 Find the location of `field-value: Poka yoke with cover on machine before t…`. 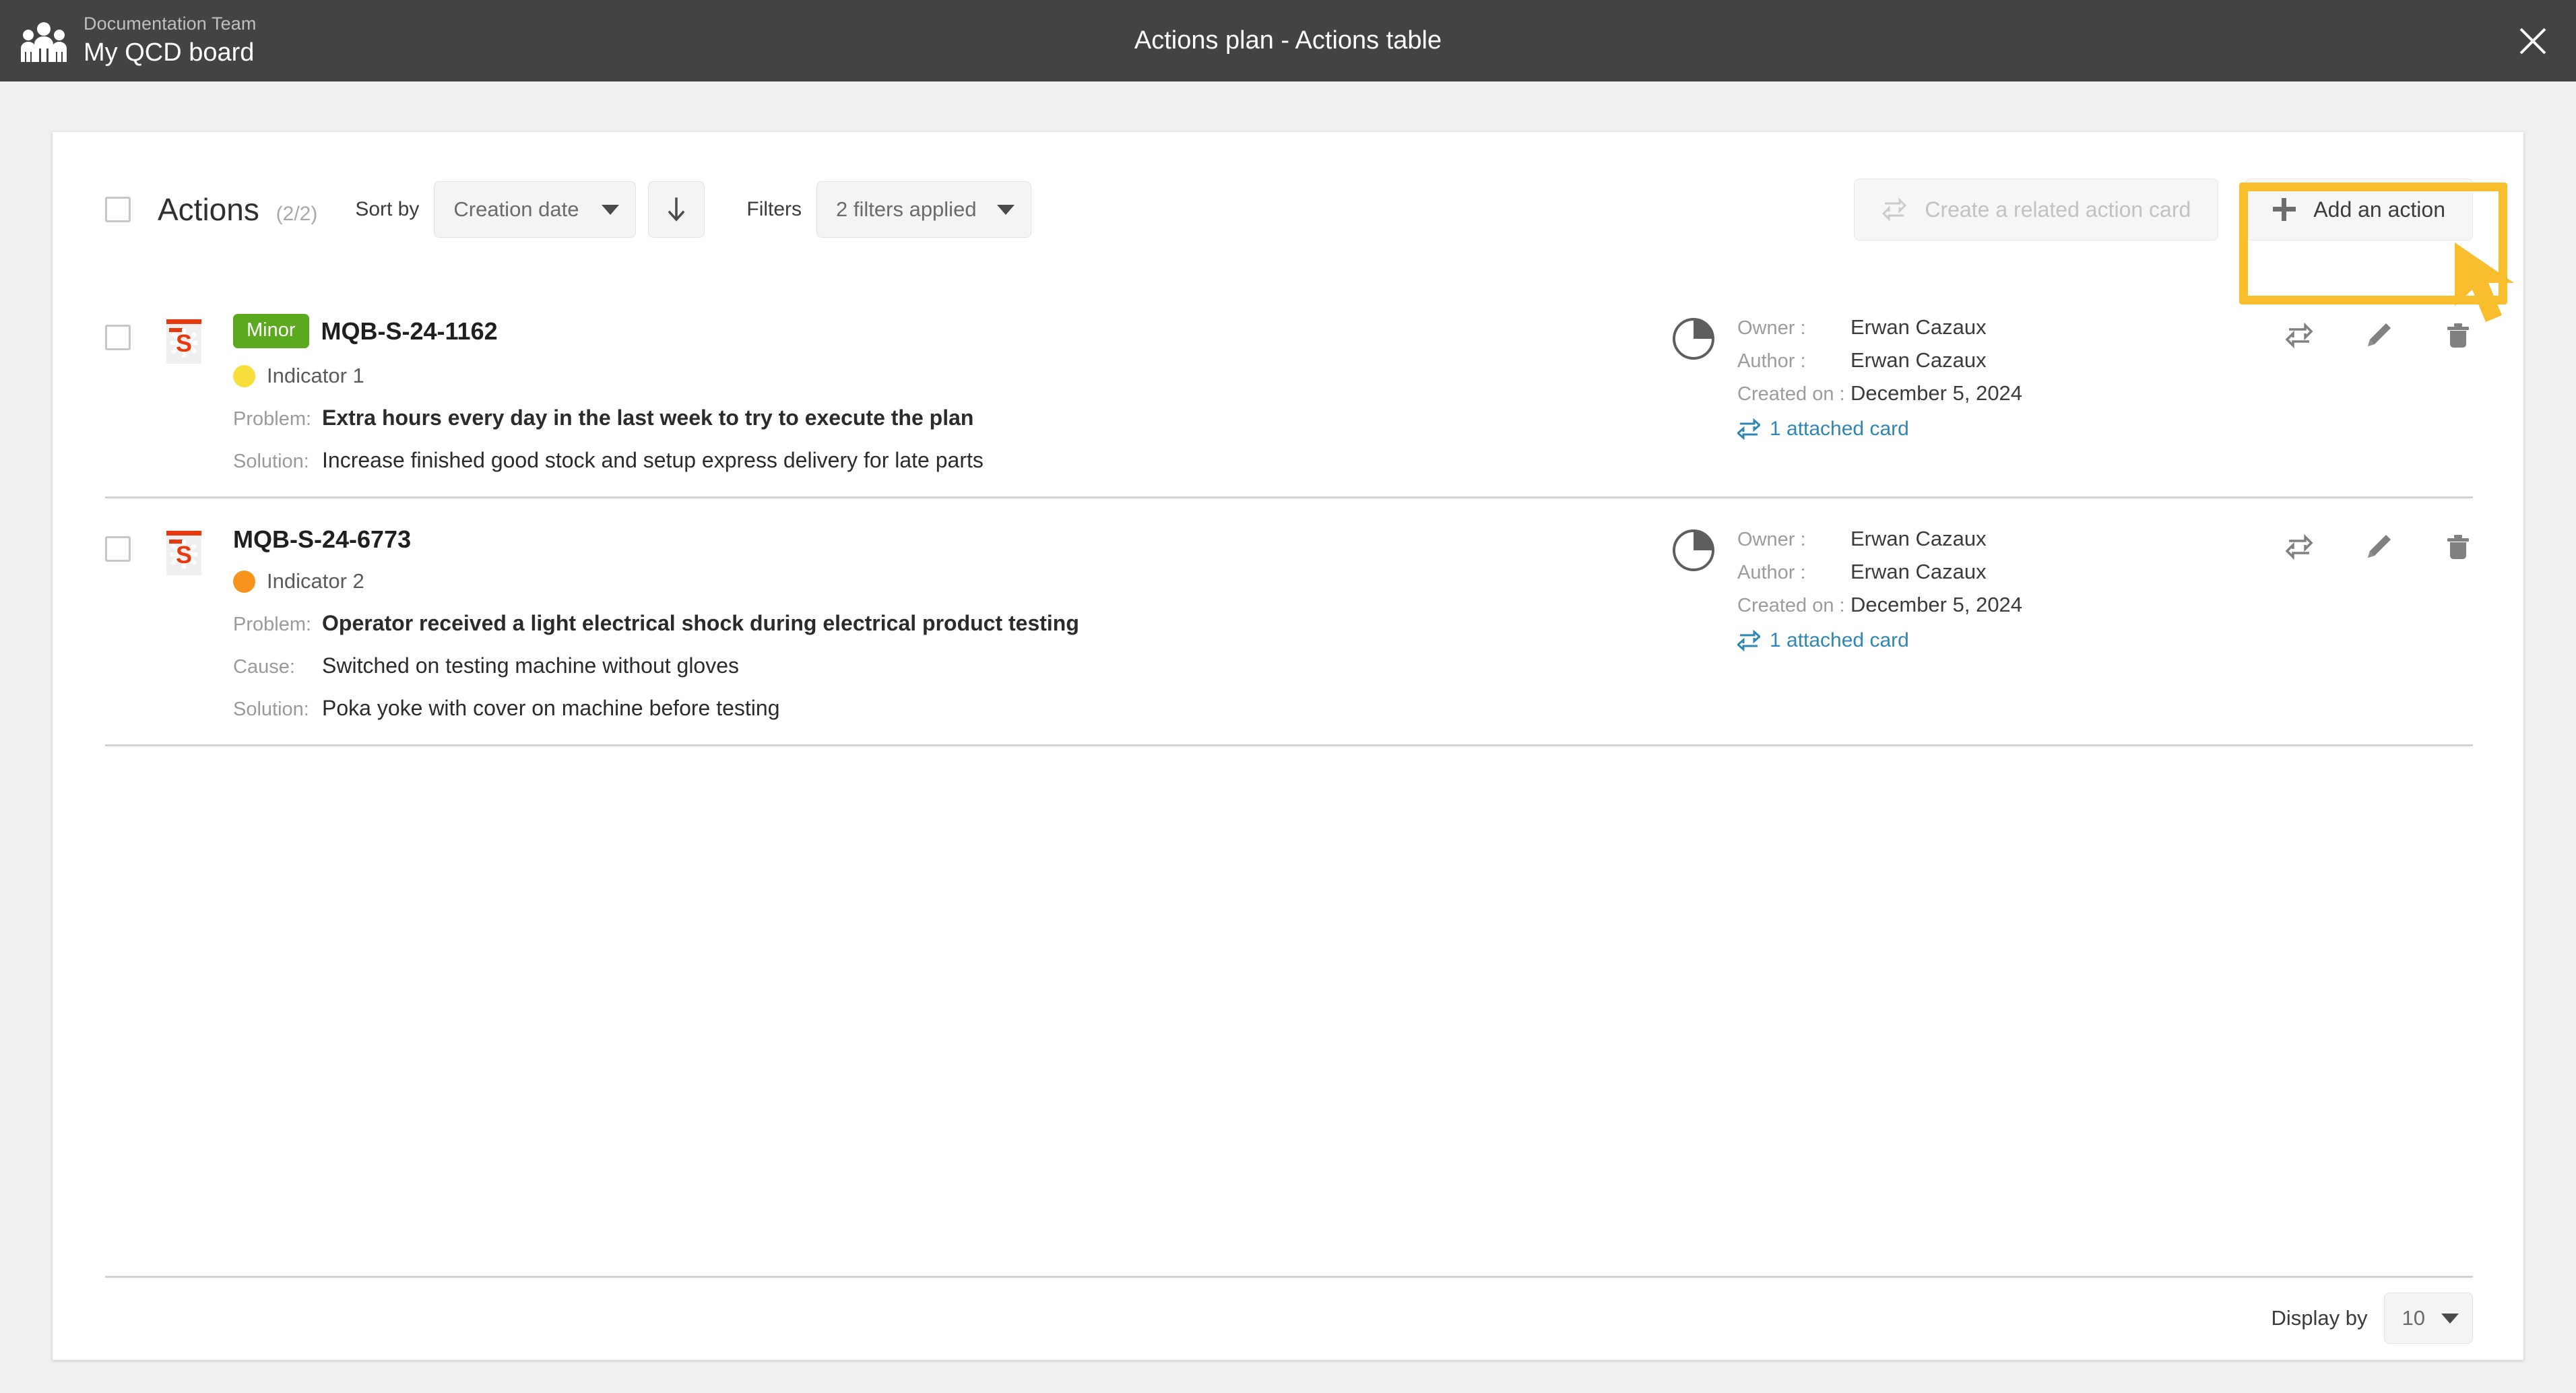

field-value: Poka yoke with cover on machine before t… is located at coordinates (551, 708).